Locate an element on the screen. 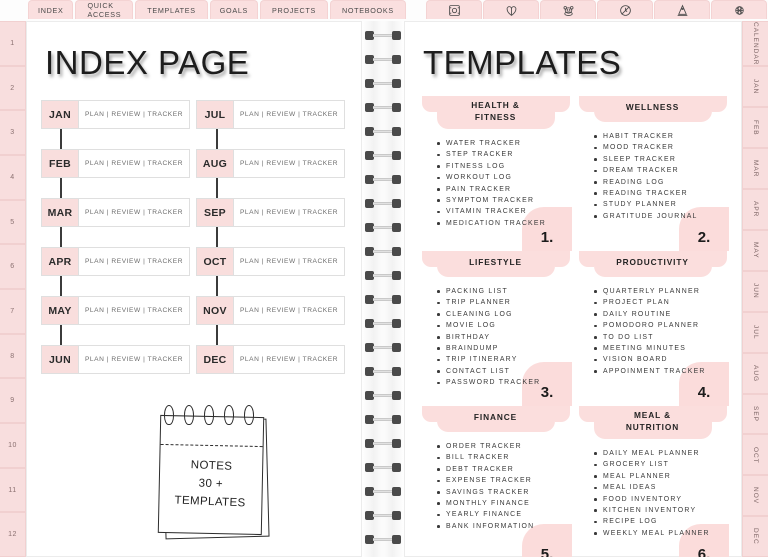  month-entry-sep: SEP PLAN | REVIEW | TRACKER is located at coordinates (270, 212).